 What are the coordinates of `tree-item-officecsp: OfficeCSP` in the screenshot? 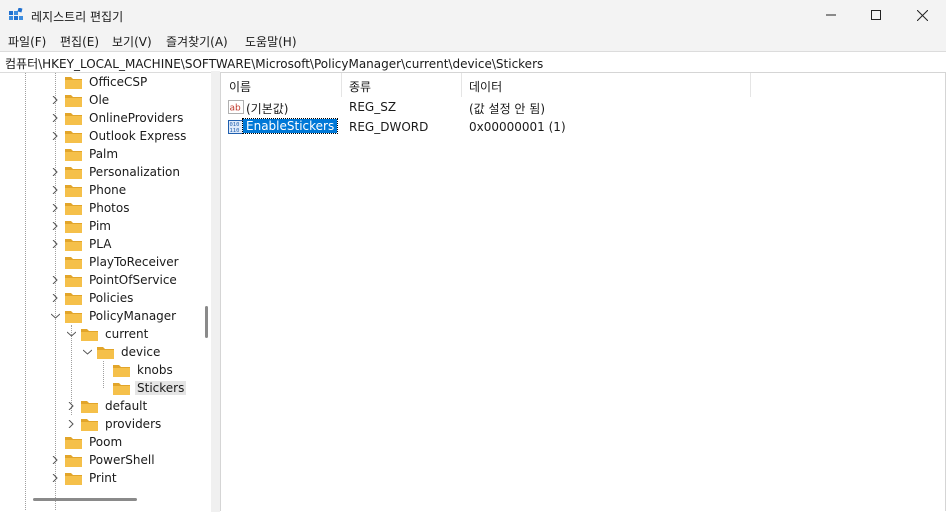 It's located at (99, 82).